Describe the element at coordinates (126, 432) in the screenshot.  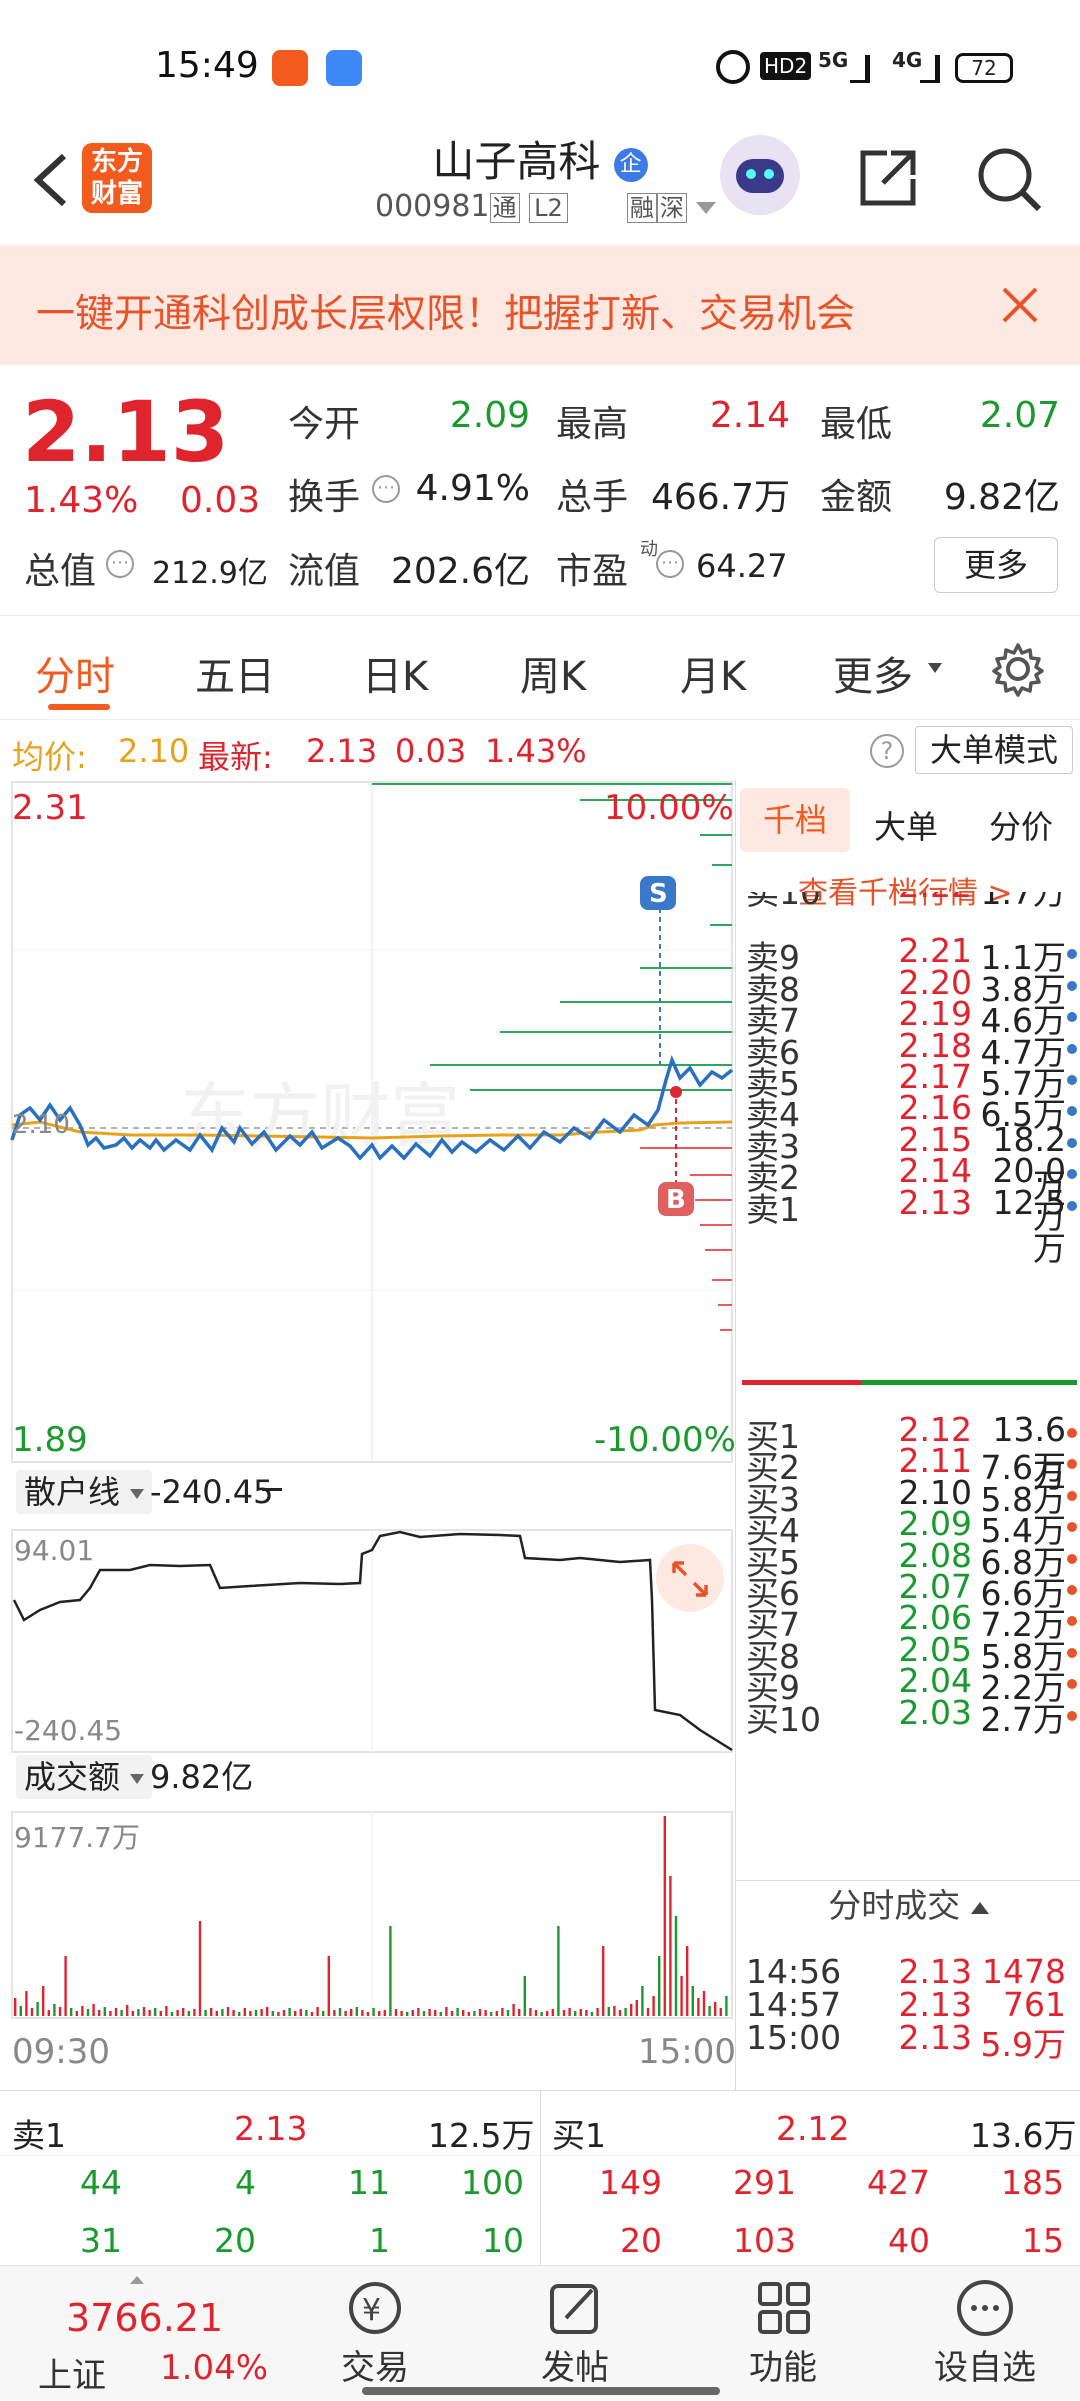
I see `last-price: 2.13` at that location.